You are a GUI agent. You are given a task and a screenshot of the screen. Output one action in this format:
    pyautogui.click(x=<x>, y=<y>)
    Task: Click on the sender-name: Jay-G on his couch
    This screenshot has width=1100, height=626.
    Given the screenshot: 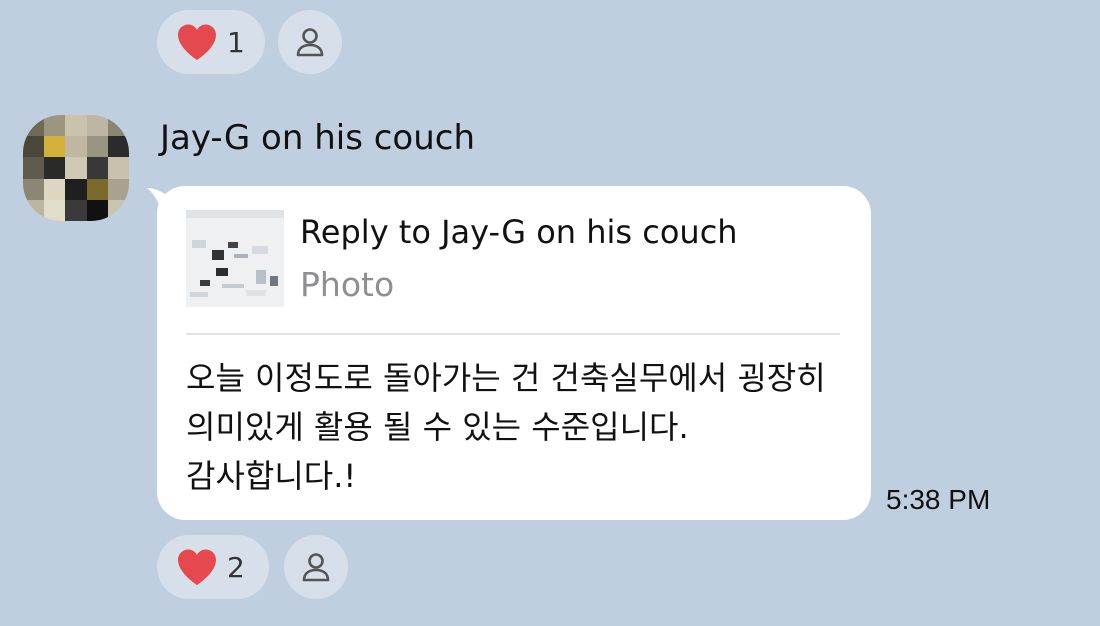 What is the action you would take?
    pyautogui.click(x=317, y=138)
    